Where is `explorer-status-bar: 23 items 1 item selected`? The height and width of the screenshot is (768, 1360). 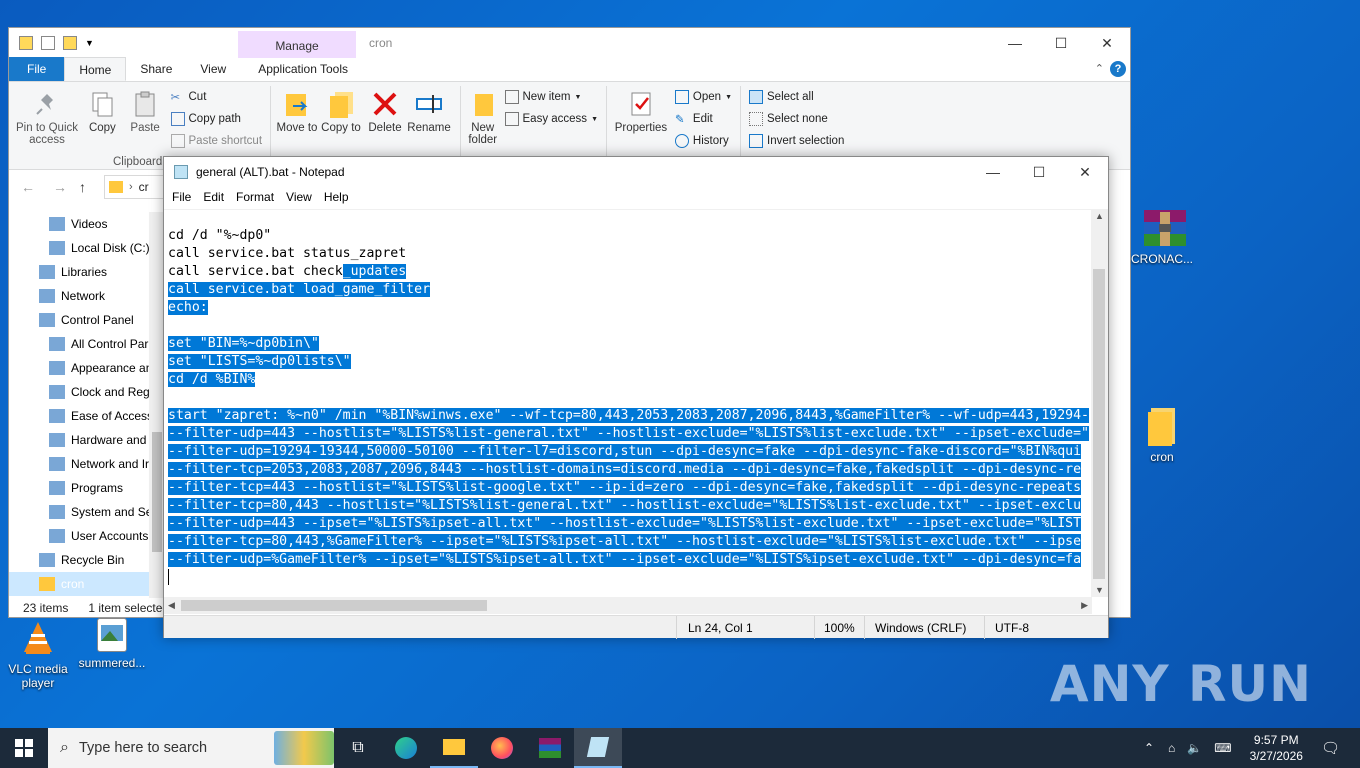
explorer-status-bar: 23 items 1 item selected is located at coordinates (96, 608).